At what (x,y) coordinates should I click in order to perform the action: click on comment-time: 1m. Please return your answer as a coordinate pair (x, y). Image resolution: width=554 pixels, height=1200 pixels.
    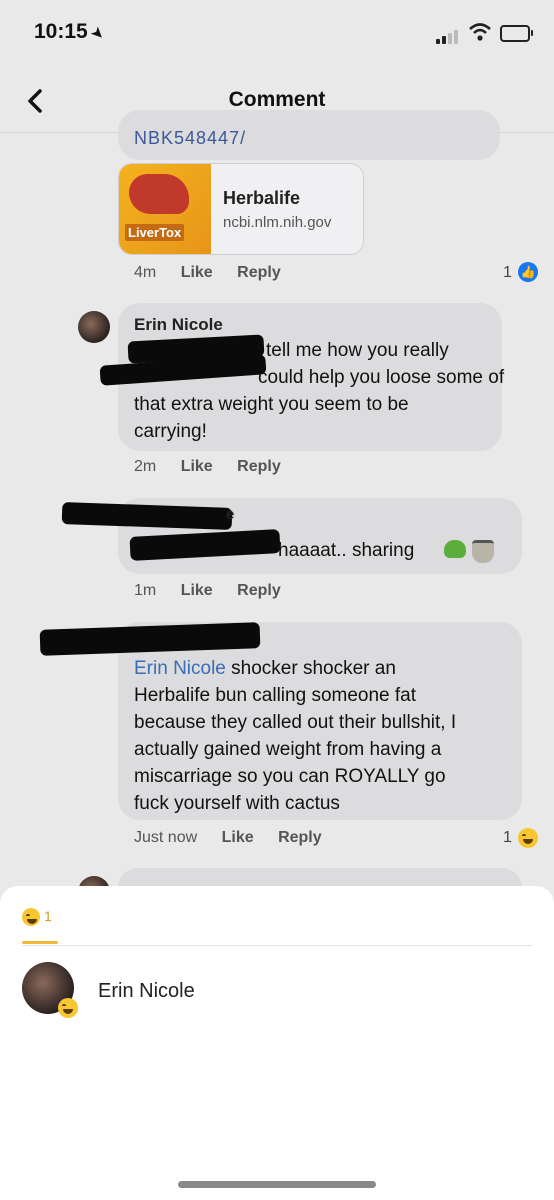
    Looking at the image, I should click on (145, 590).